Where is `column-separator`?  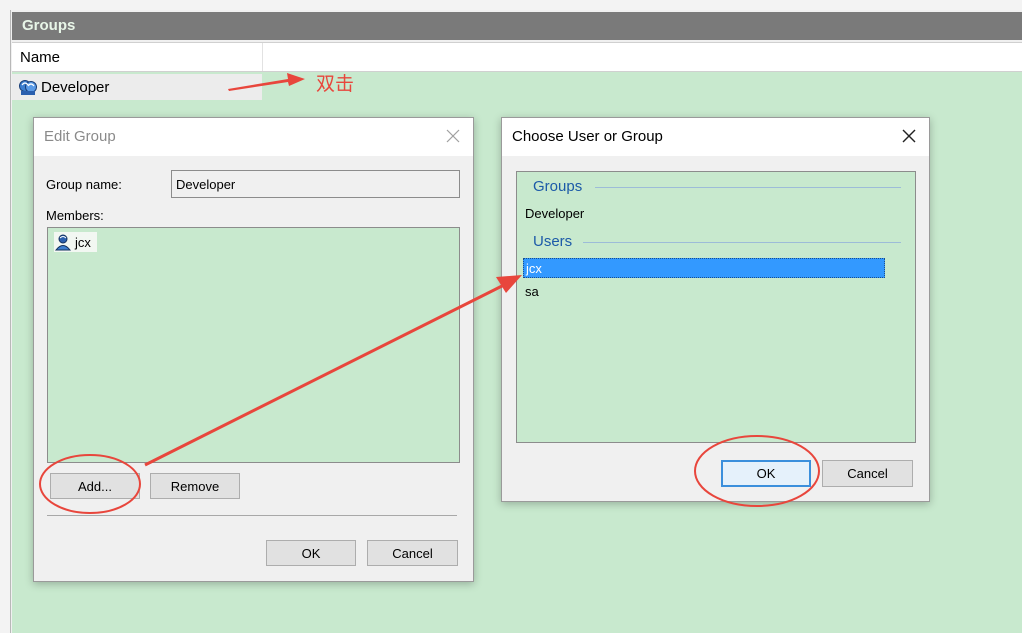
column-separator is located at coordinates (262, 57).